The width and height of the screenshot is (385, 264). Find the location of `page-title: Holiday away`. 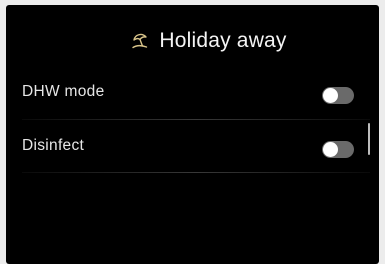

page-title: Holiday away is located at coordinates (223, 40).